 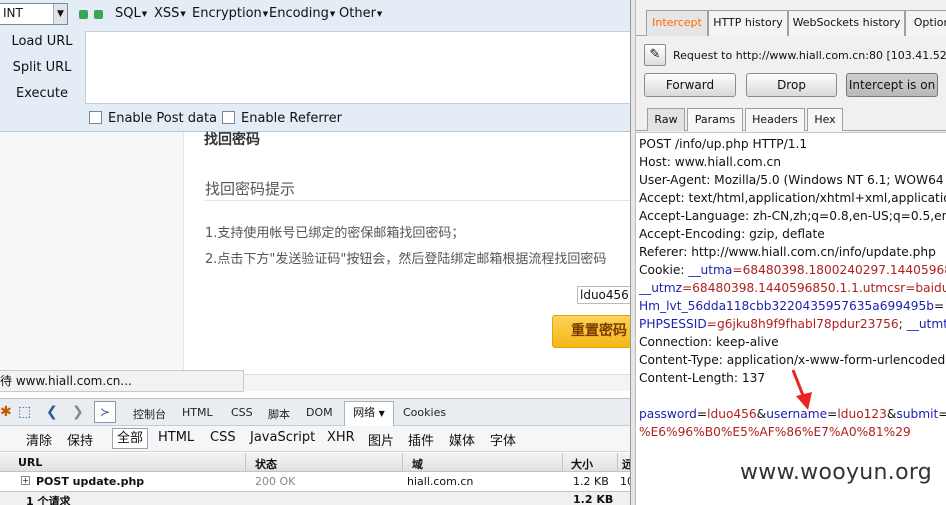 I want to click on filter-css: CSS, so click(x=223, y=437).